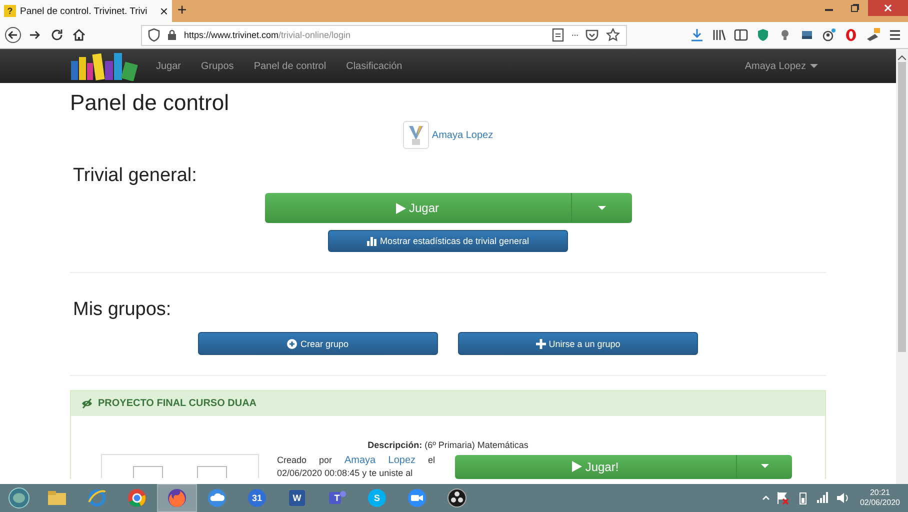 Image resolution: width=908 pixels, height=512 pixels. I want to click on create-group-button: Crear grupo, so click(318, 343).